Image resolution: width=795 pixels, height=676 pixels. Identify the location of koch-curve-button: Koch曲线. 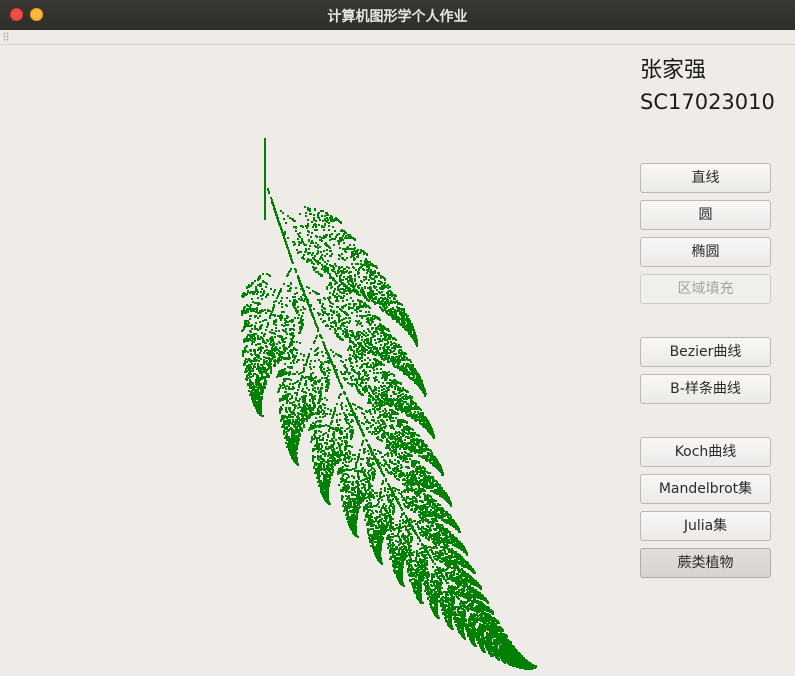
(705, 452).